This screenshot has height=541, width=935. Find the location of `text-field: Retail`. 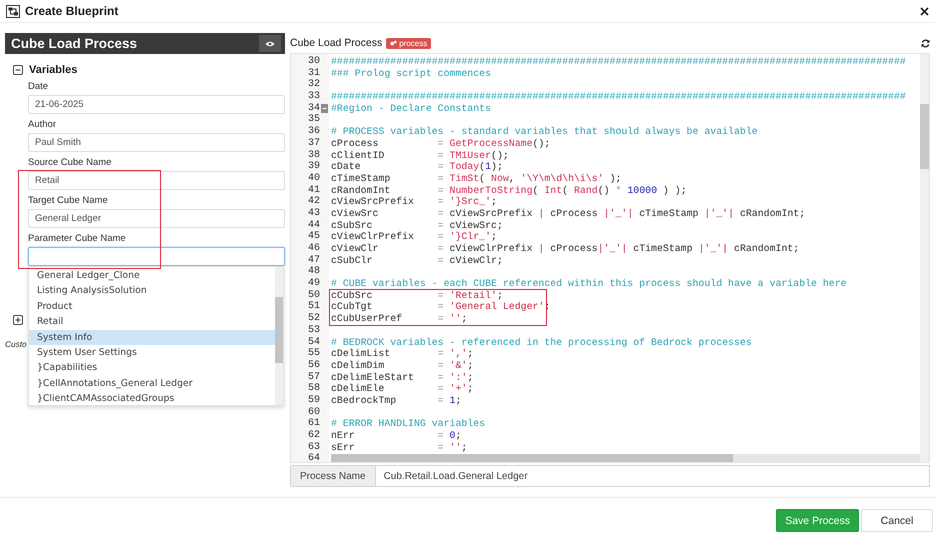

text-field: Retail is located at coordinates (156, 180).